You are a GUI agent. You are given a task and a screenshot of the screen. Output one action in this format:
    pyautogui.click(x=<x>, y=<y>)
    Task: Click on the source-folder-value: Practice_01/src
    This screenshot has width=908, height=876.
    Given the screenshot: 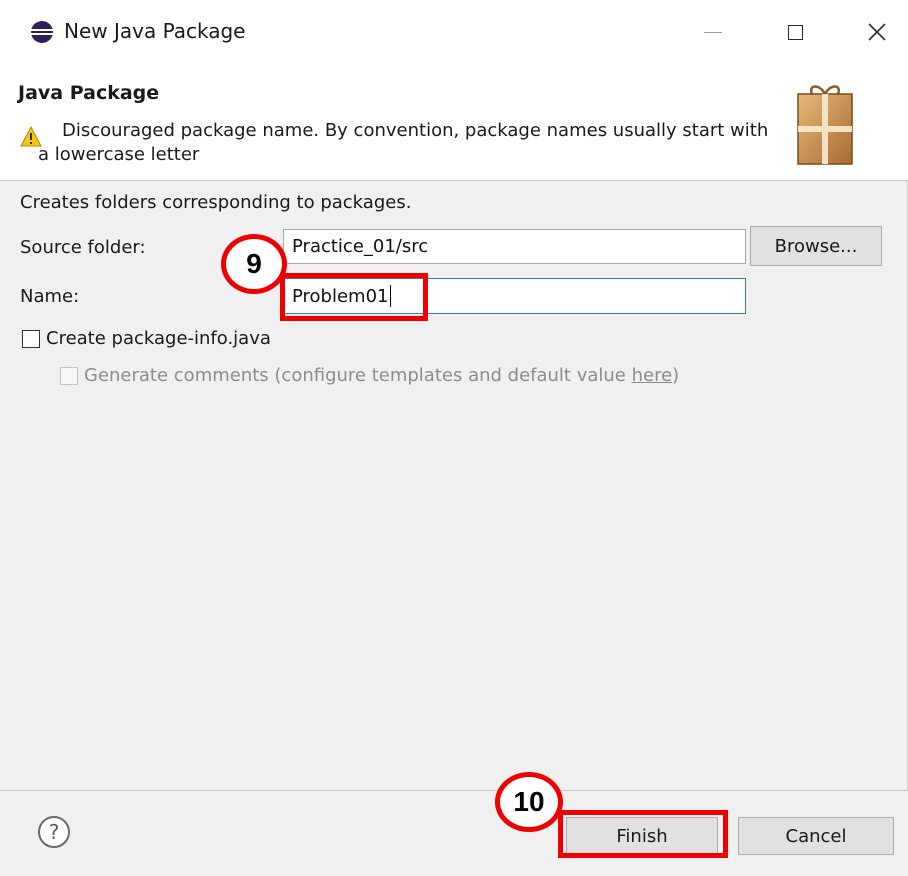 What is the action you would take?
    pyautogui.click(x=360, y=246)
    